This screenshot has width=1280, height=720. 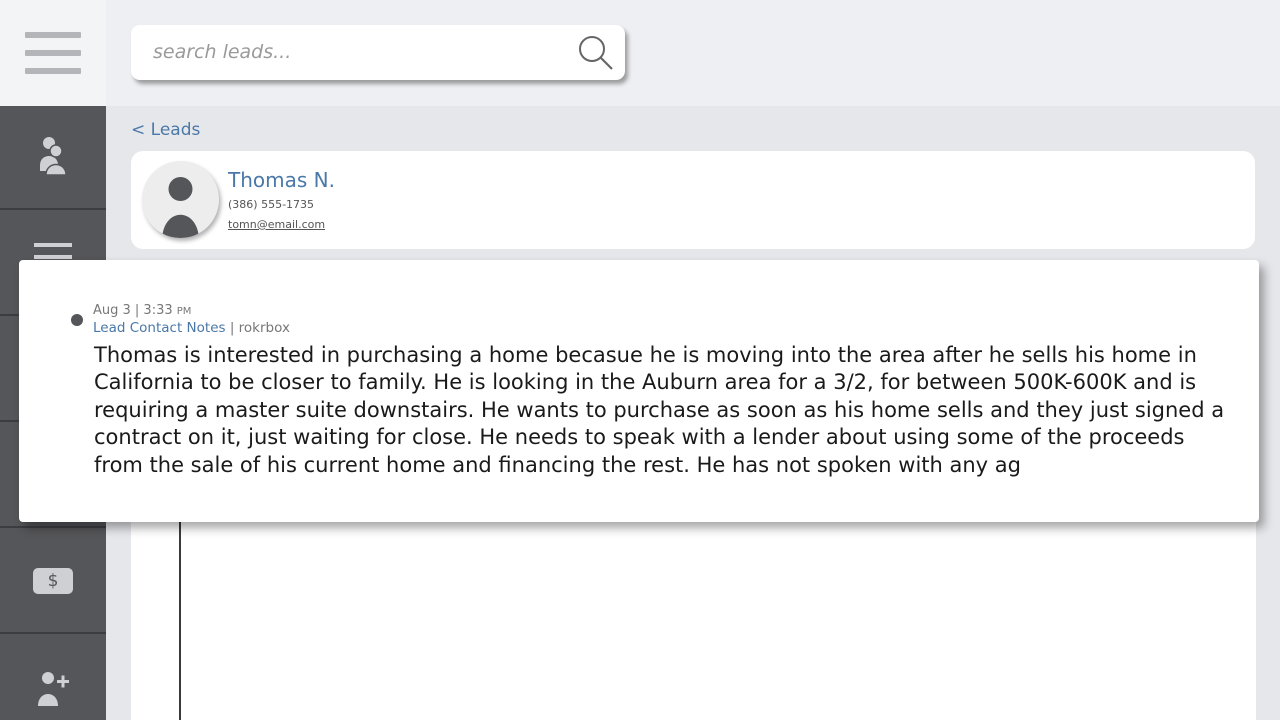 I want to click on lead-card: Thomas N. (386) 555-1735 tomn@email.com, so click(x=693, y=200).